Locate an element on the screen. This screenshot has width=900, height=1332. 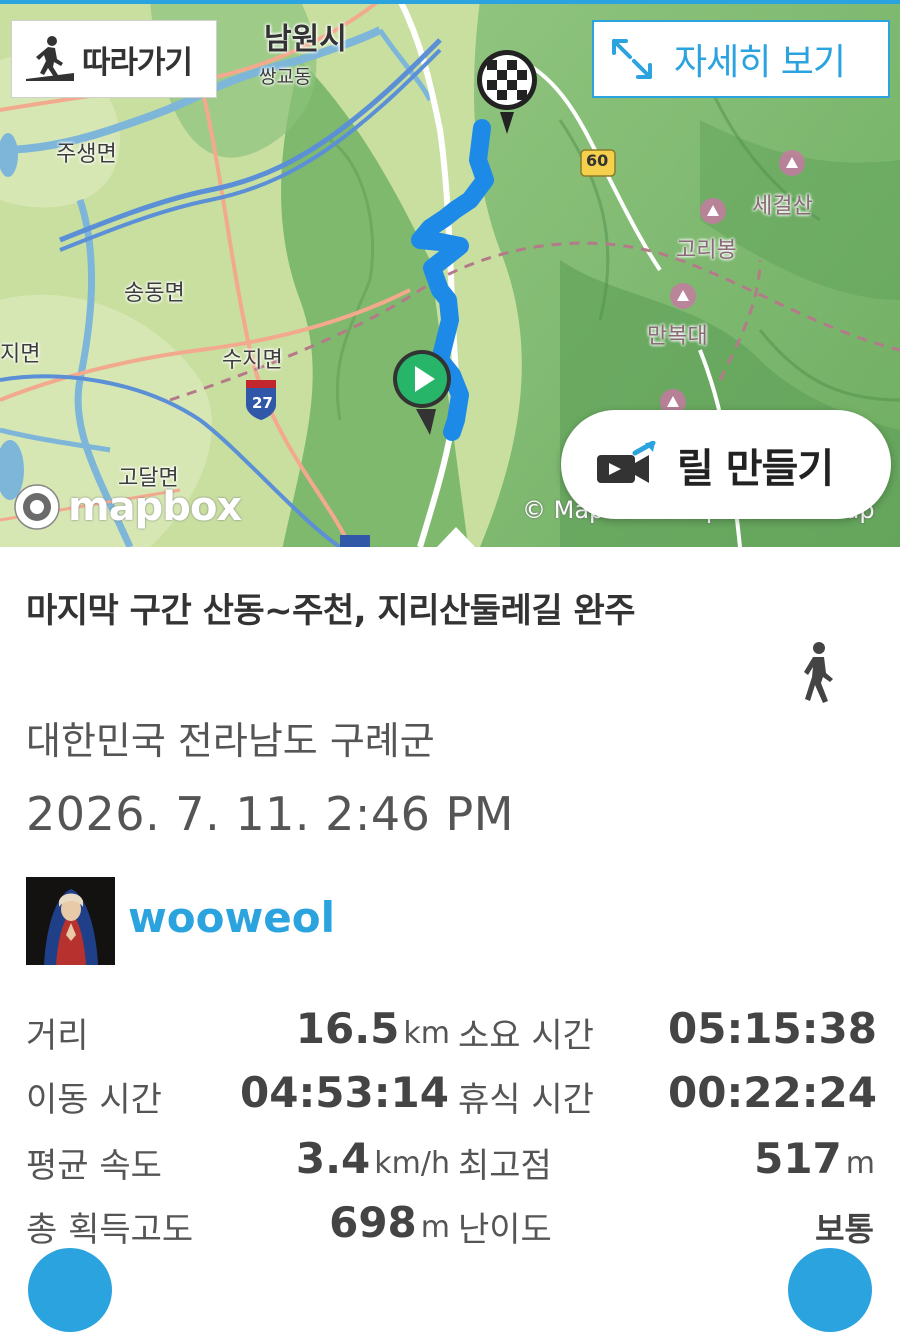
stat-distance-label: 거리 is located at coordinates (57, 1036).